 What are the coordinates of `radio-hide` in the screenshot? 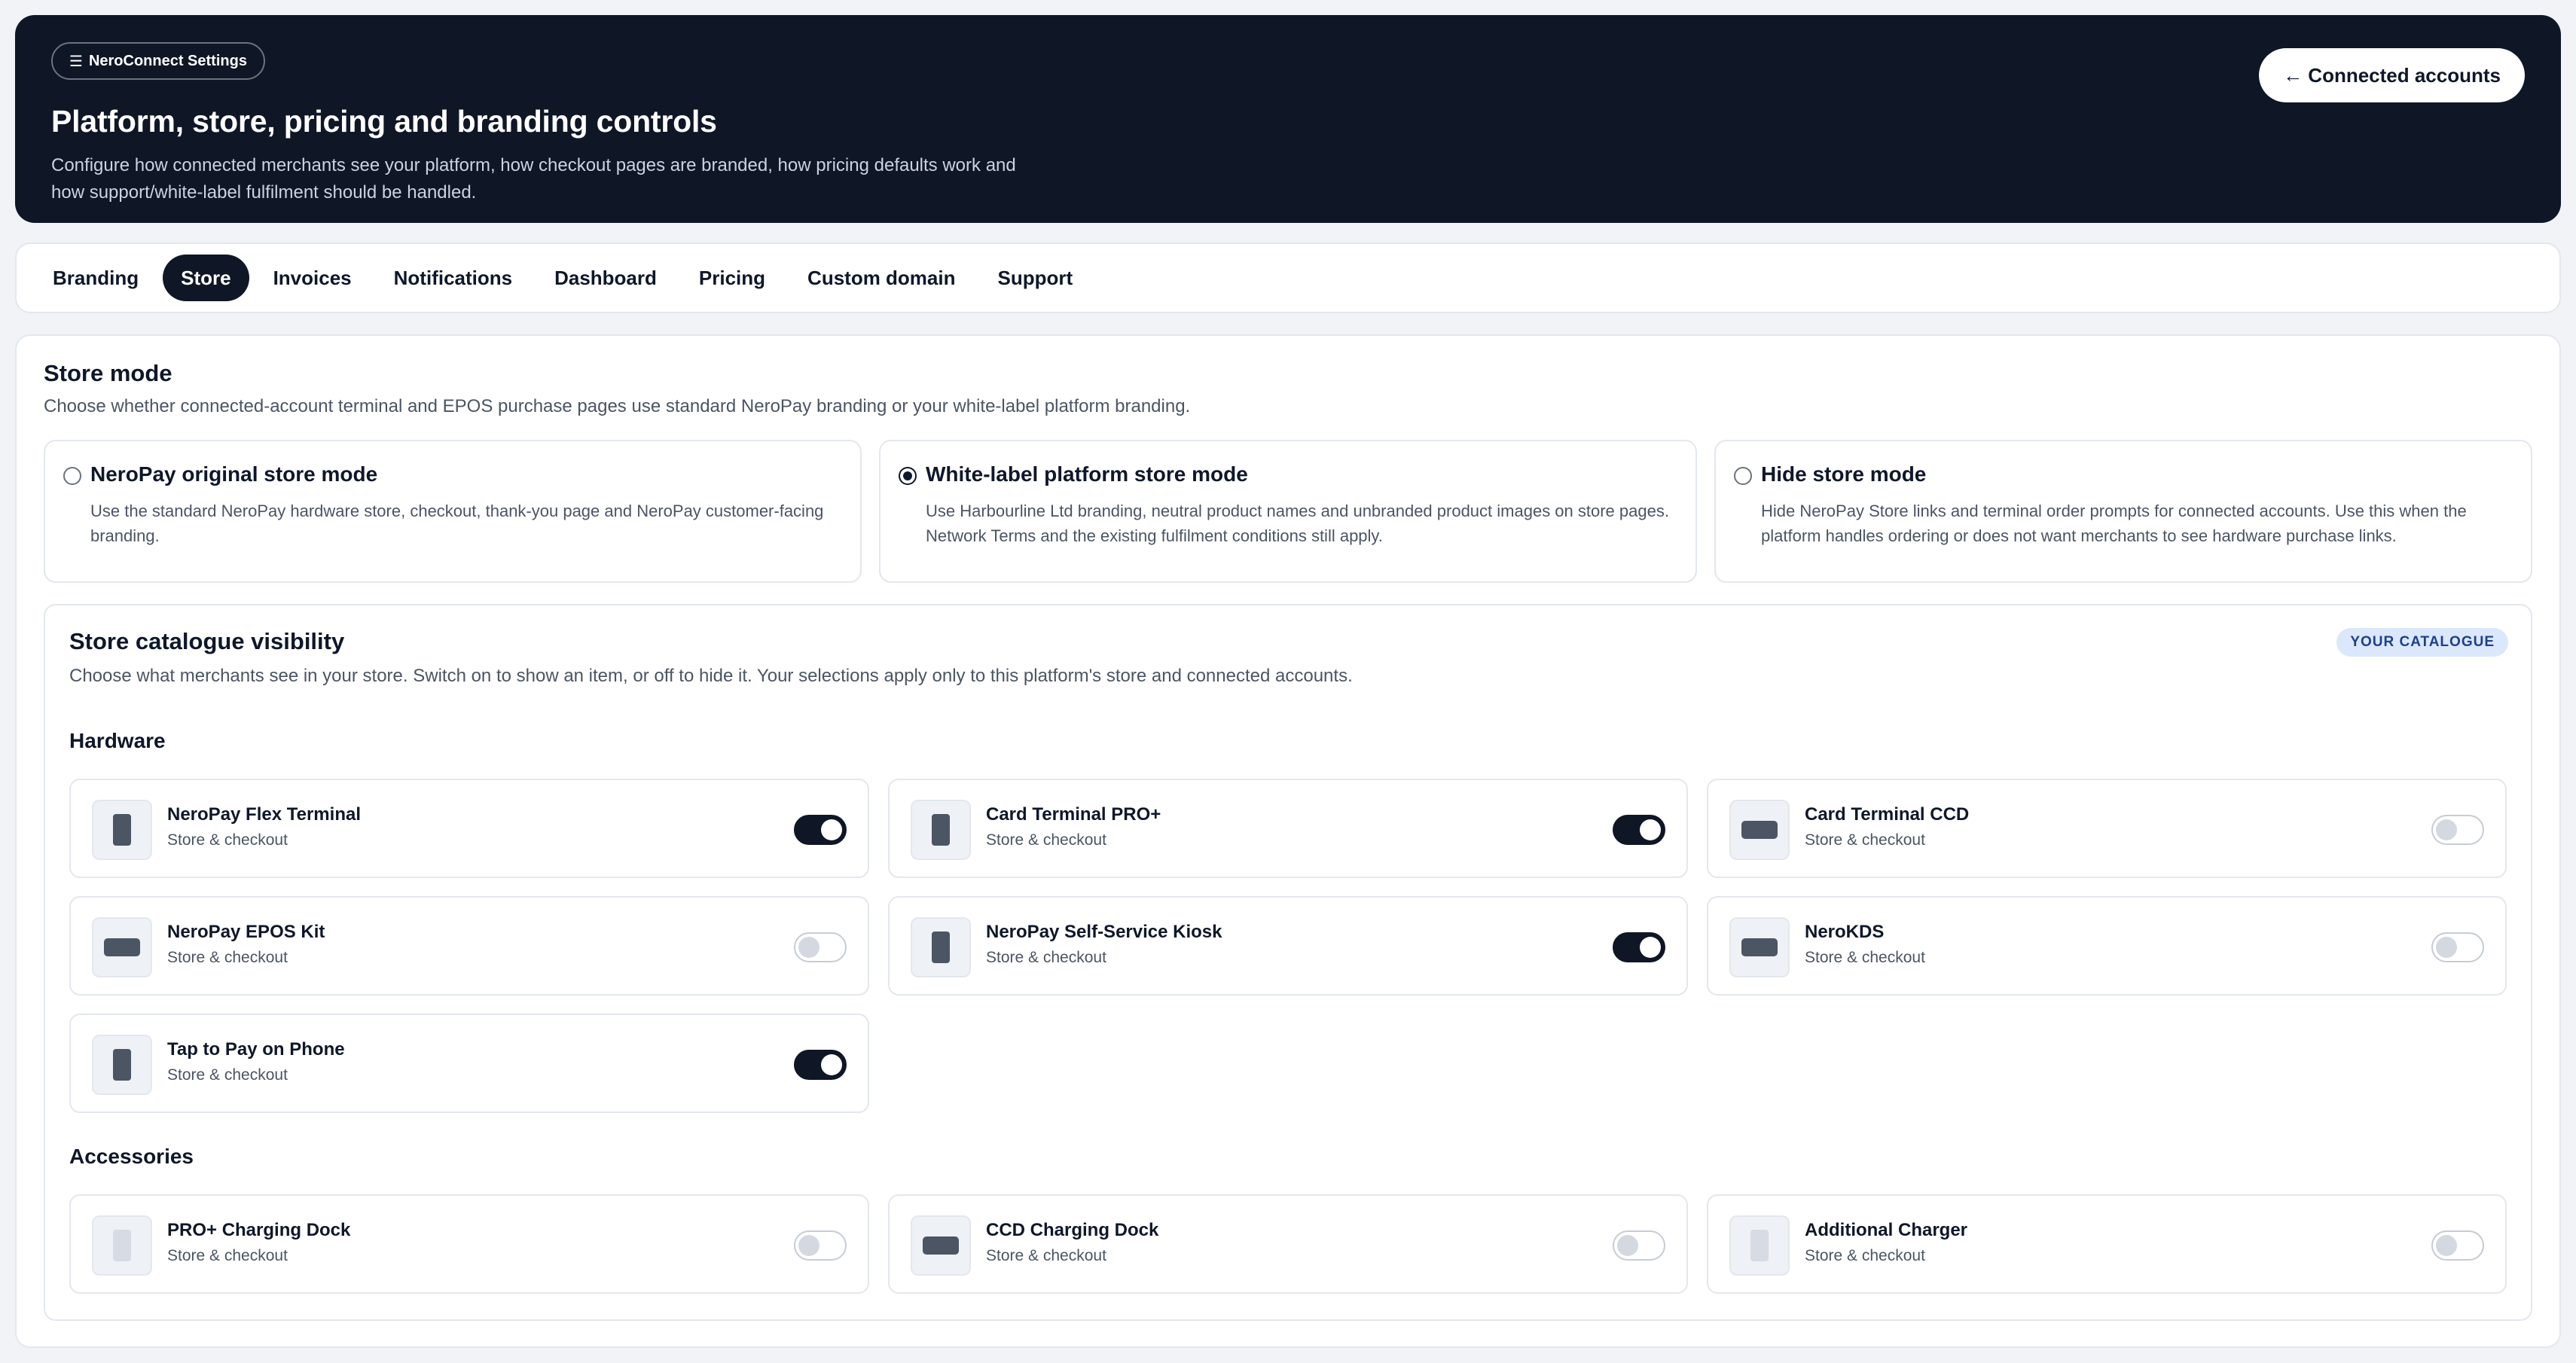 It's located at (1743, 476).